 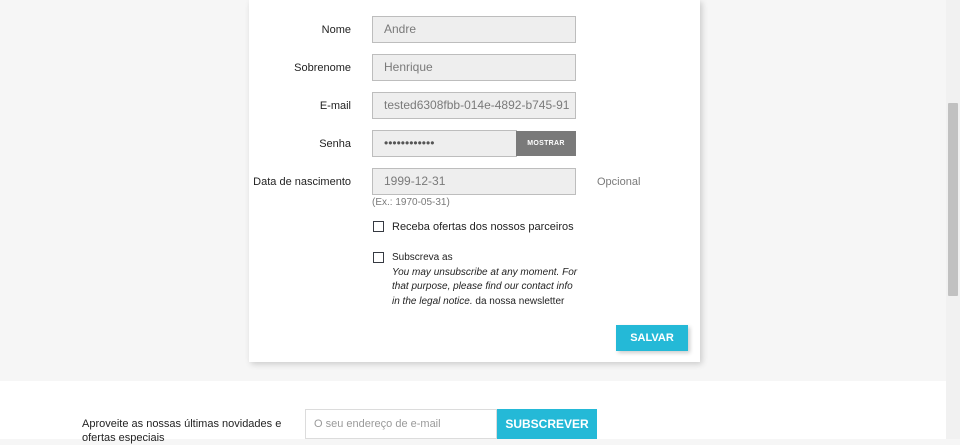 What do you see at coordinates (474, 29) in the screenshot?
I see `first-name-field: Andre` at bounding box center [474, 29].